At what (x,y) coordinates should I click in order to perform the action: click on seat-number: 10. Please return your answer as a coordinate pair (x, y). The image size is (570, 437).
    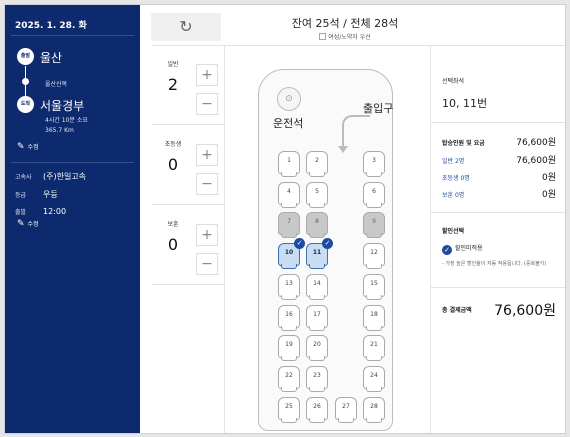
    Looking at the image, I should click on (289, 253).